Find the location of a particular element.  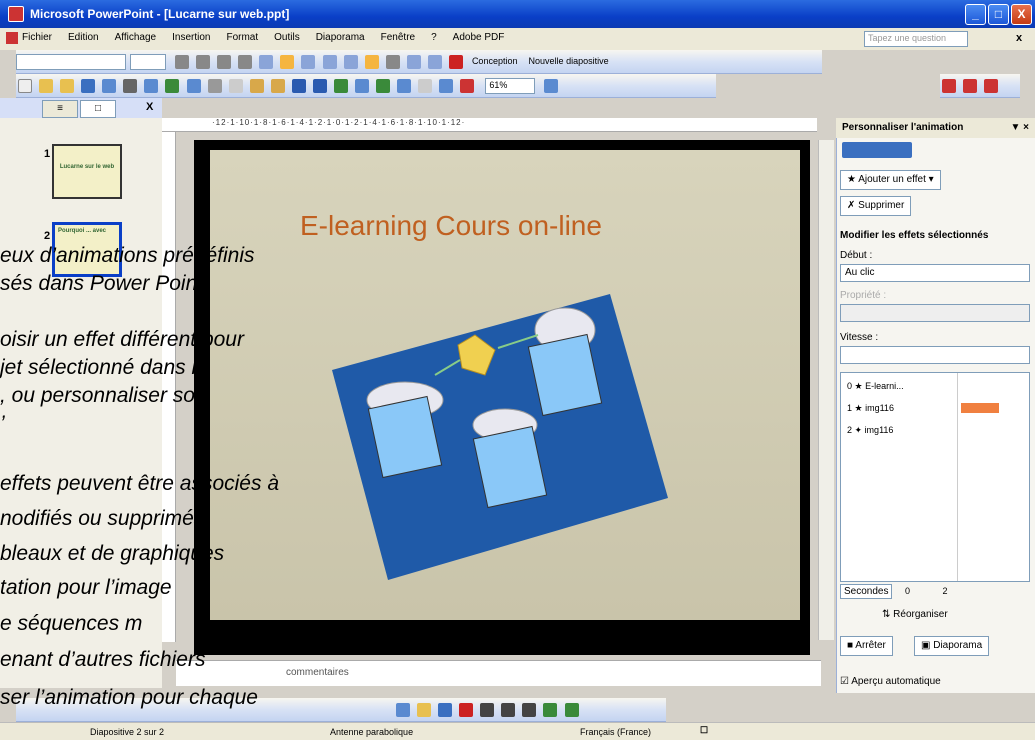

email-icon is located at coordinates (109, 86).